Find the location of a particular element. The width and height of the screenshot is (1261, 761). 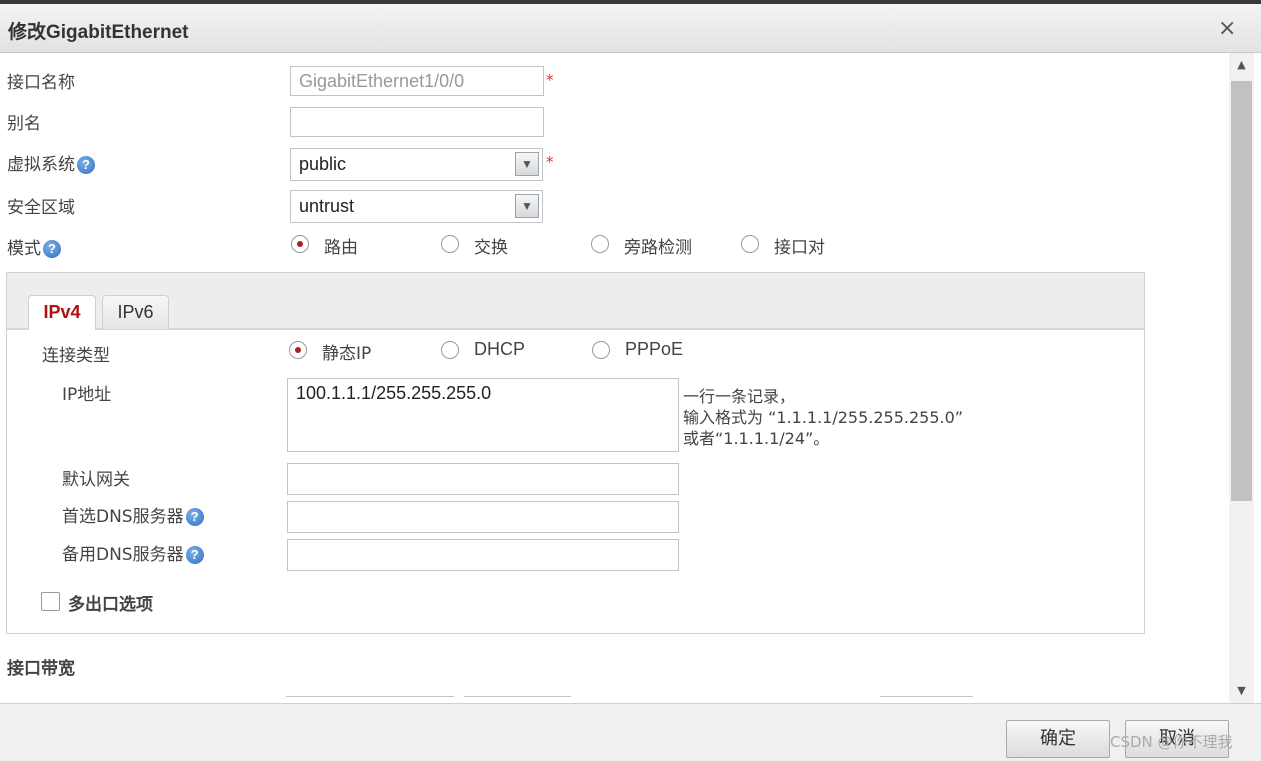

virtual-system-select: public ▼ is located at coordinates (416, 164).